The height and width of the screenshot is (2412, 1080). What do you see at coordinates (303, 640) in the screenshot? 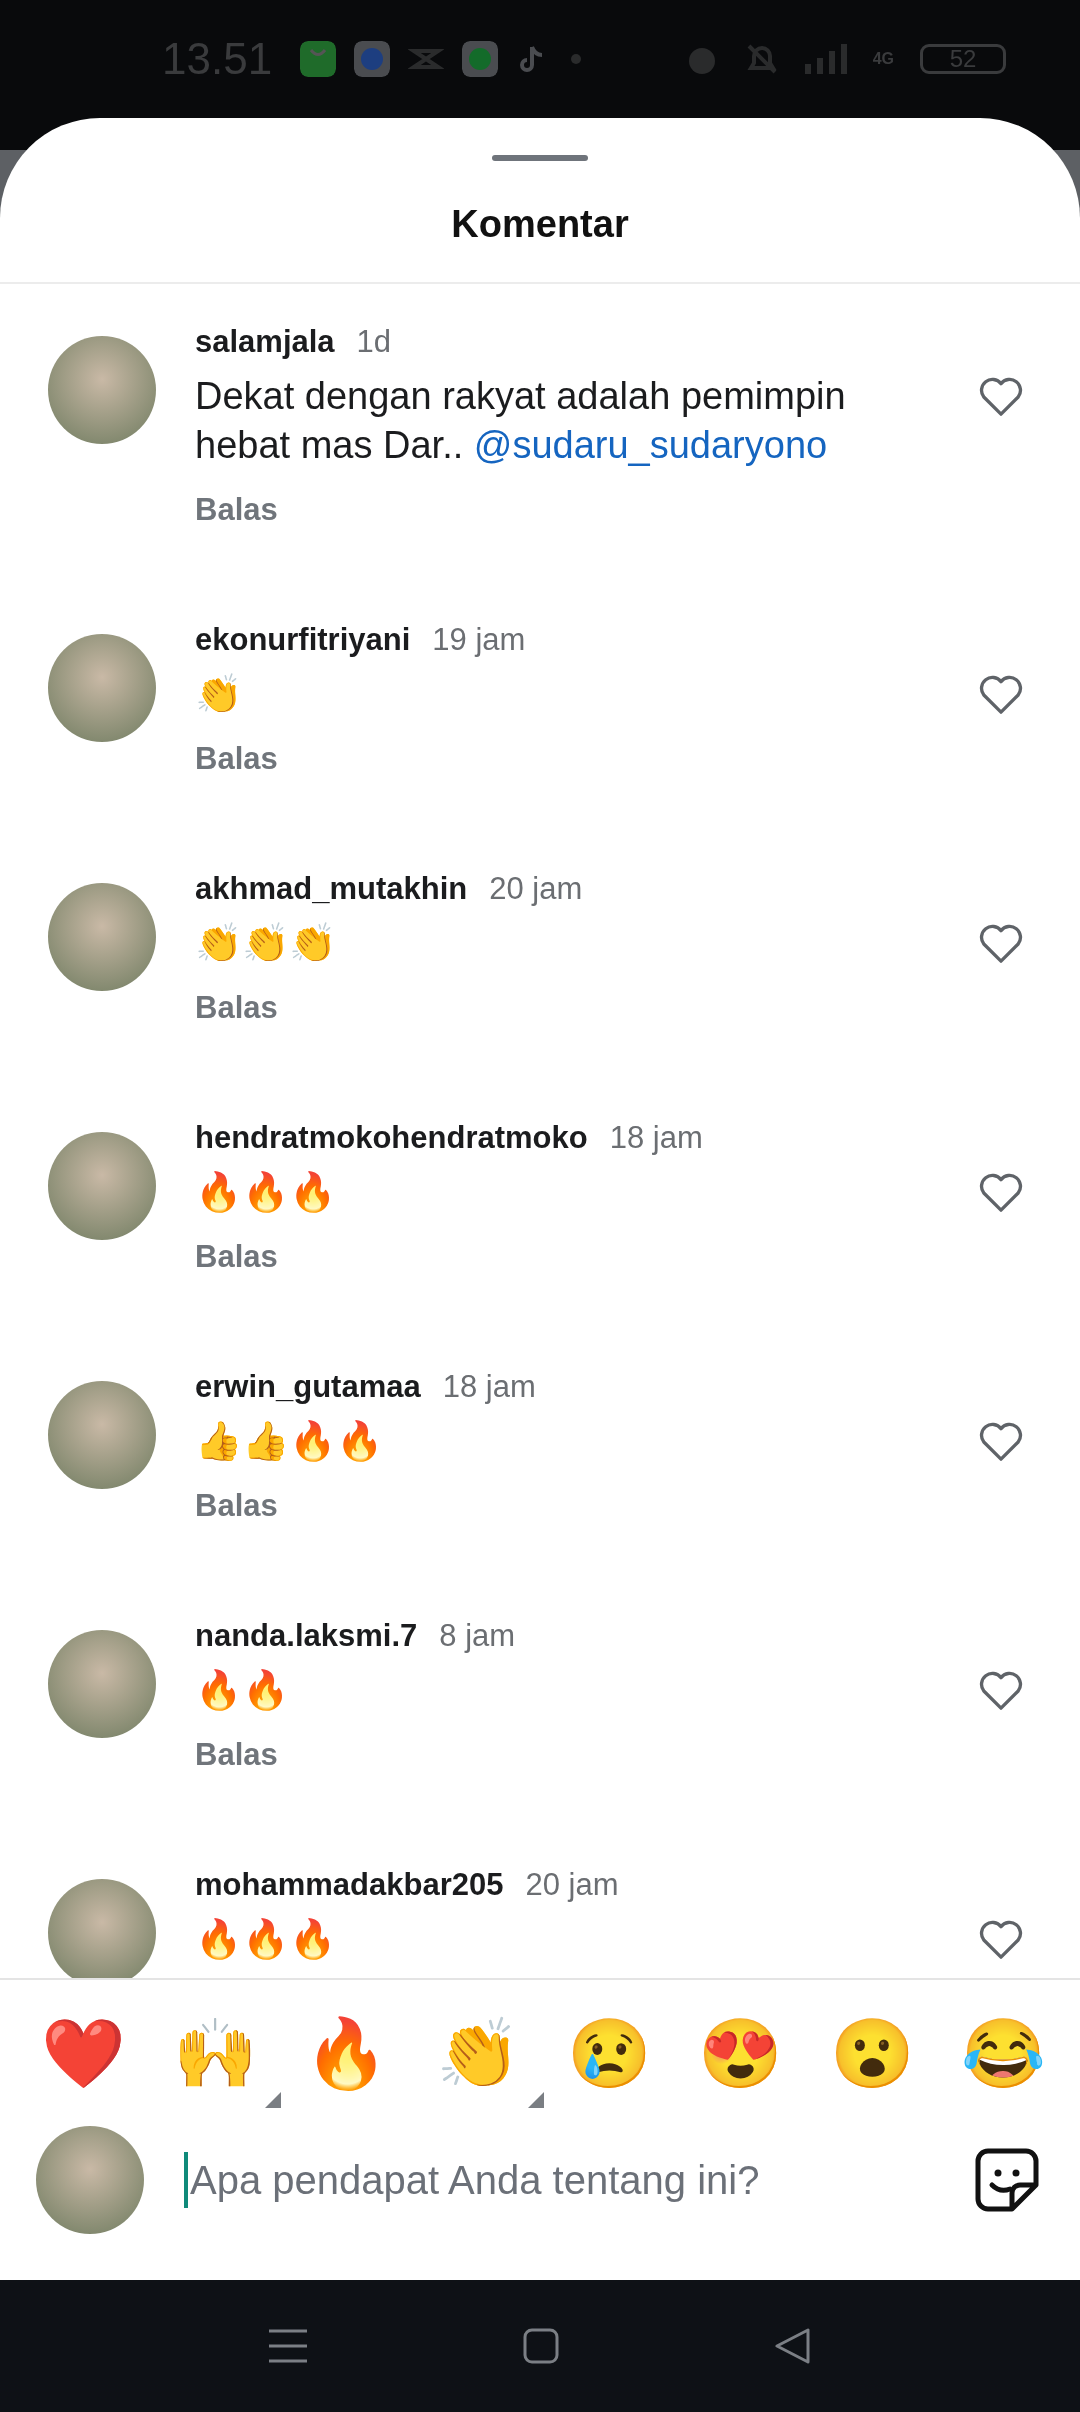
I see `username: ekonurfitriyani` at bounding box center [303, 640].